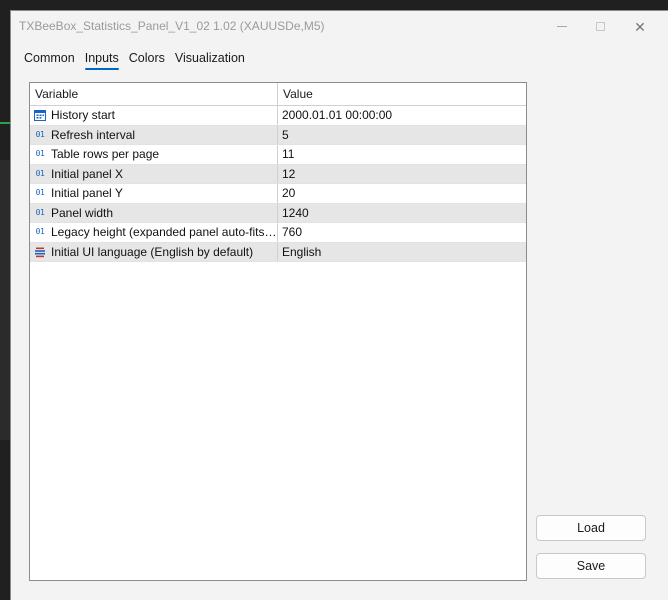 The width and height of the screenshot is (668, 600). Describe the element at coordinates (402, 94) in the screenshot. I see `column-header-value: Value` at that location.